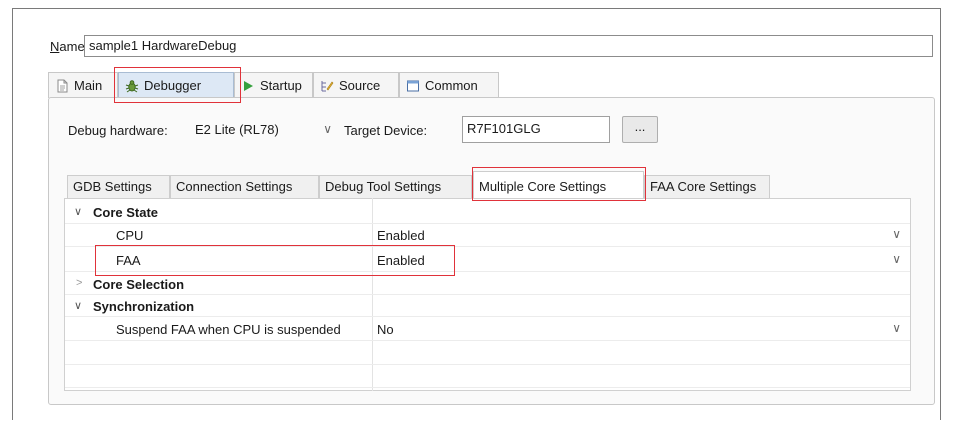 The height and width of the screenshot is (424, 953). I want to click on bug-icon, so click(132, 85).